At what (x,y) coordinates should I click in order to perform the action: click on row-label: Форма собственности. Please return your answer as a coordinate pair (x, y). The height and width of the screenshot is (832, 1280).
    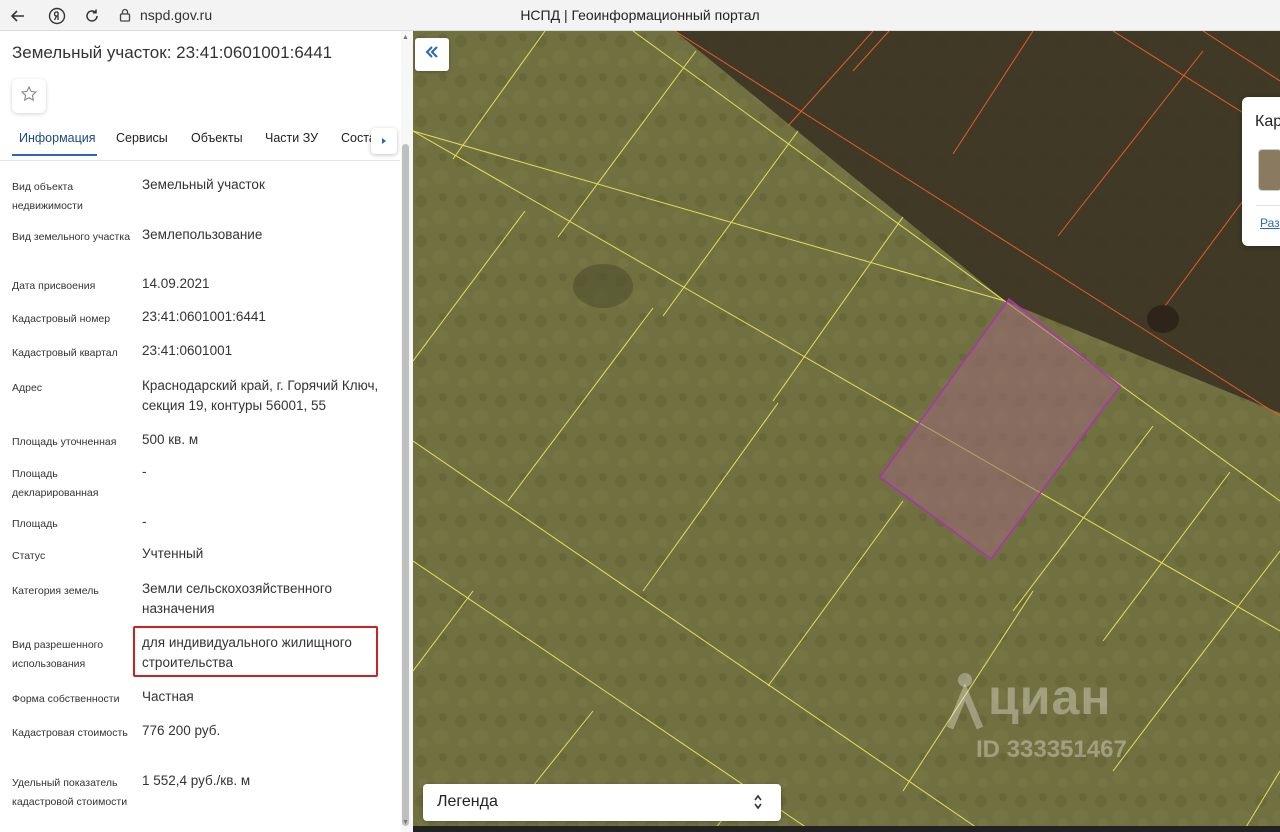
    Looking at the image, I should click on (66, 699).